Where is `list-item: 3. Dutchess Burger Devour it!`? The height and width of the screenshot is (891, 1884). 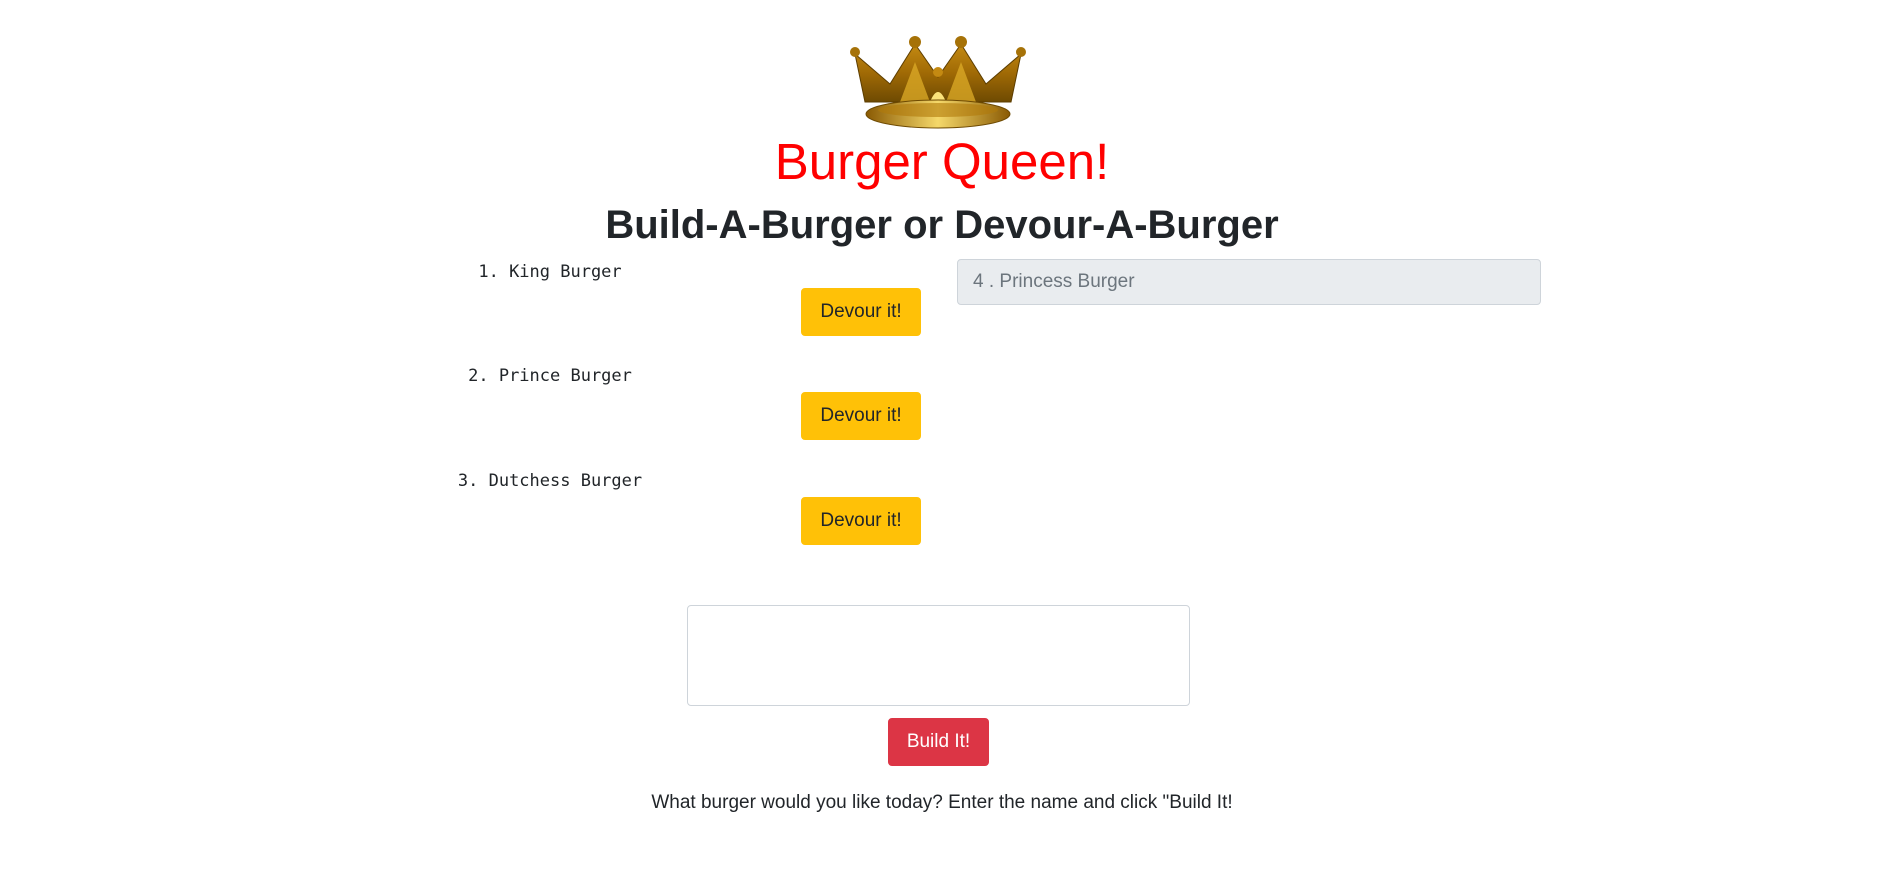 list-item: 3. Dutchess Burger Devour it! is located at coordinates (682, 517).